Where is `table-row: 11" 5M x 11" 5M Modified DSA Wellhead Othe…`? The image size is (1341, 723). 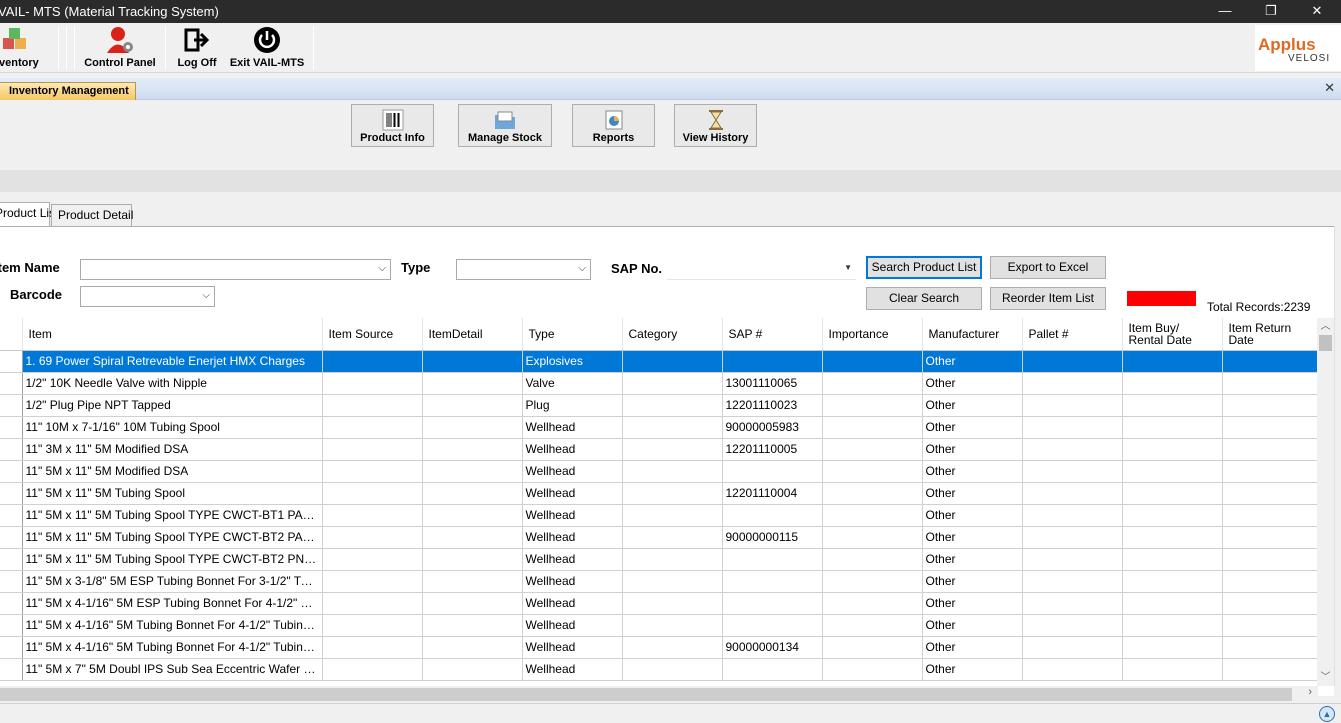
table-row: 11" 5M x 11" 5M Modified DSA Wellhead Othe… is located at coordinates (659, 471).